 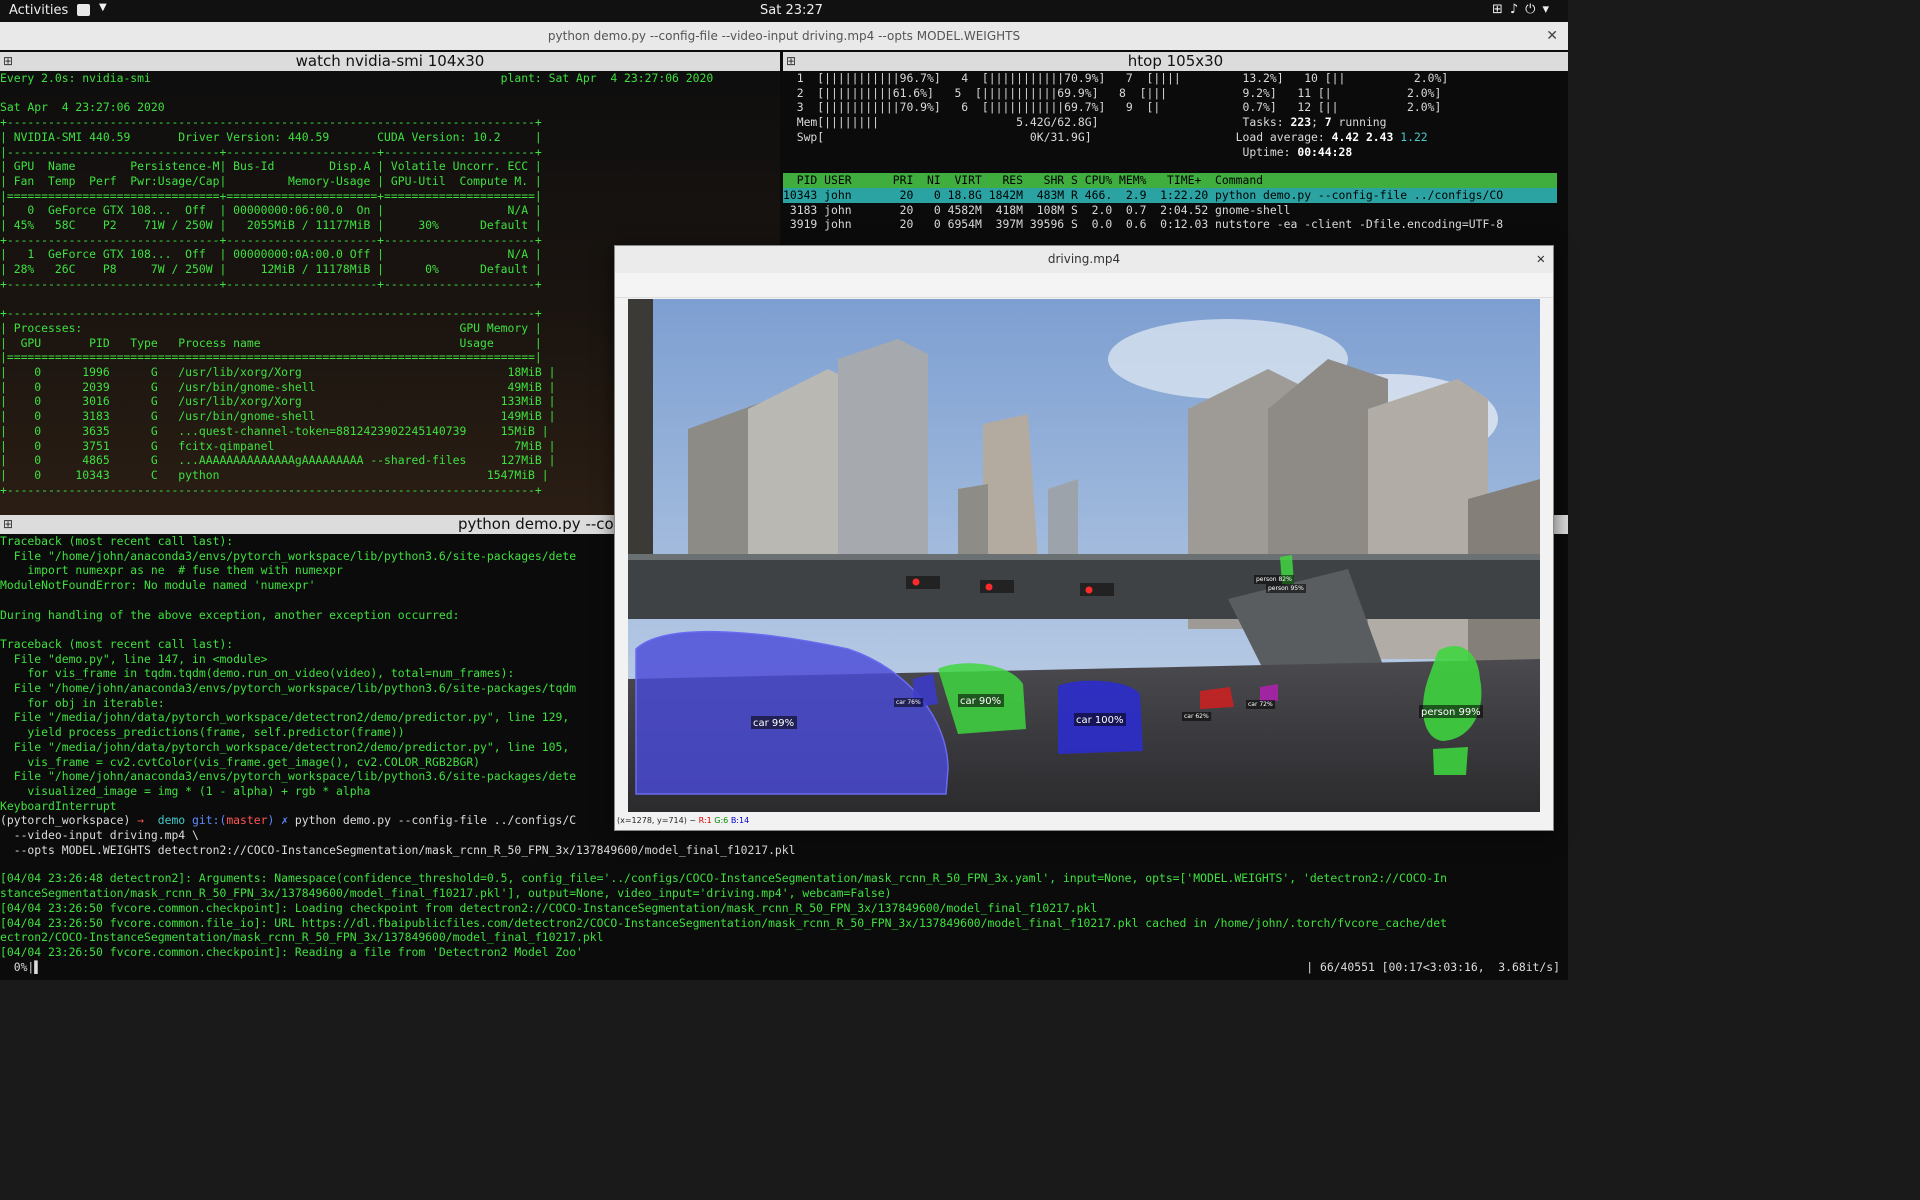 What do you see at coordinates (278, 445) in the screenshot?
I see `nvidia-smi-line: | 0 3751 G fcitx-qimpanel 7MiB |` at bounding box center [278, 445].